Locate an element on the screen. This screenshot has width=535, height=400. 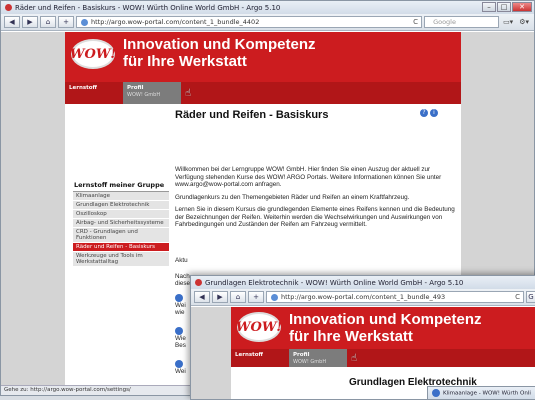
minimized-window-klimaanlage: Klimaanlage - WOW! Würth Onli is located at coordinates (481, 392).